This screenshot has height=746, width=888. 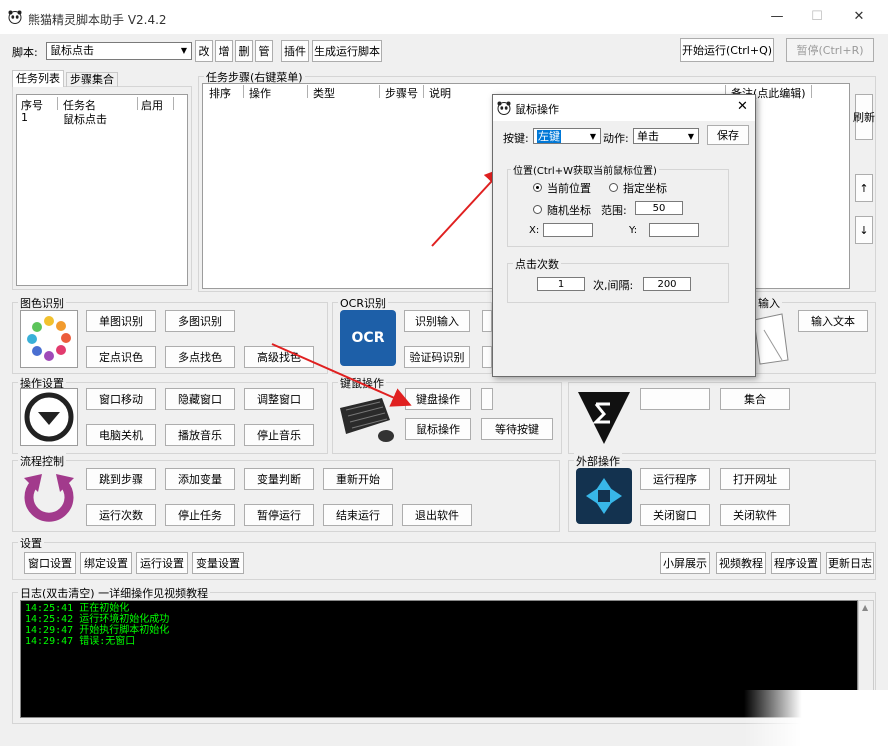 What do you see at coordinates (755, 479) in the screenshot?
I see `open-url-button: 打开网址` at bounding box center [755, 479].